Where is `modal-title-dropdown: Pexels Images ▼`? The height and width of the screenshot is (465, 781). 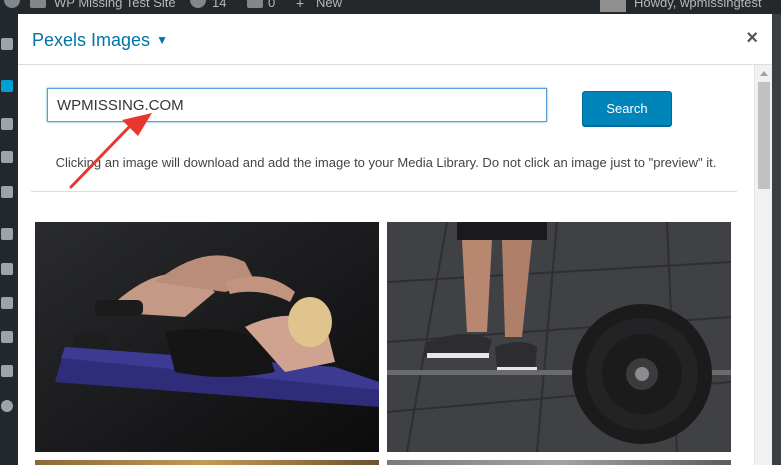
modal-title-dropdown: Pexels Images ▼ is located at coordinates (100, 40).